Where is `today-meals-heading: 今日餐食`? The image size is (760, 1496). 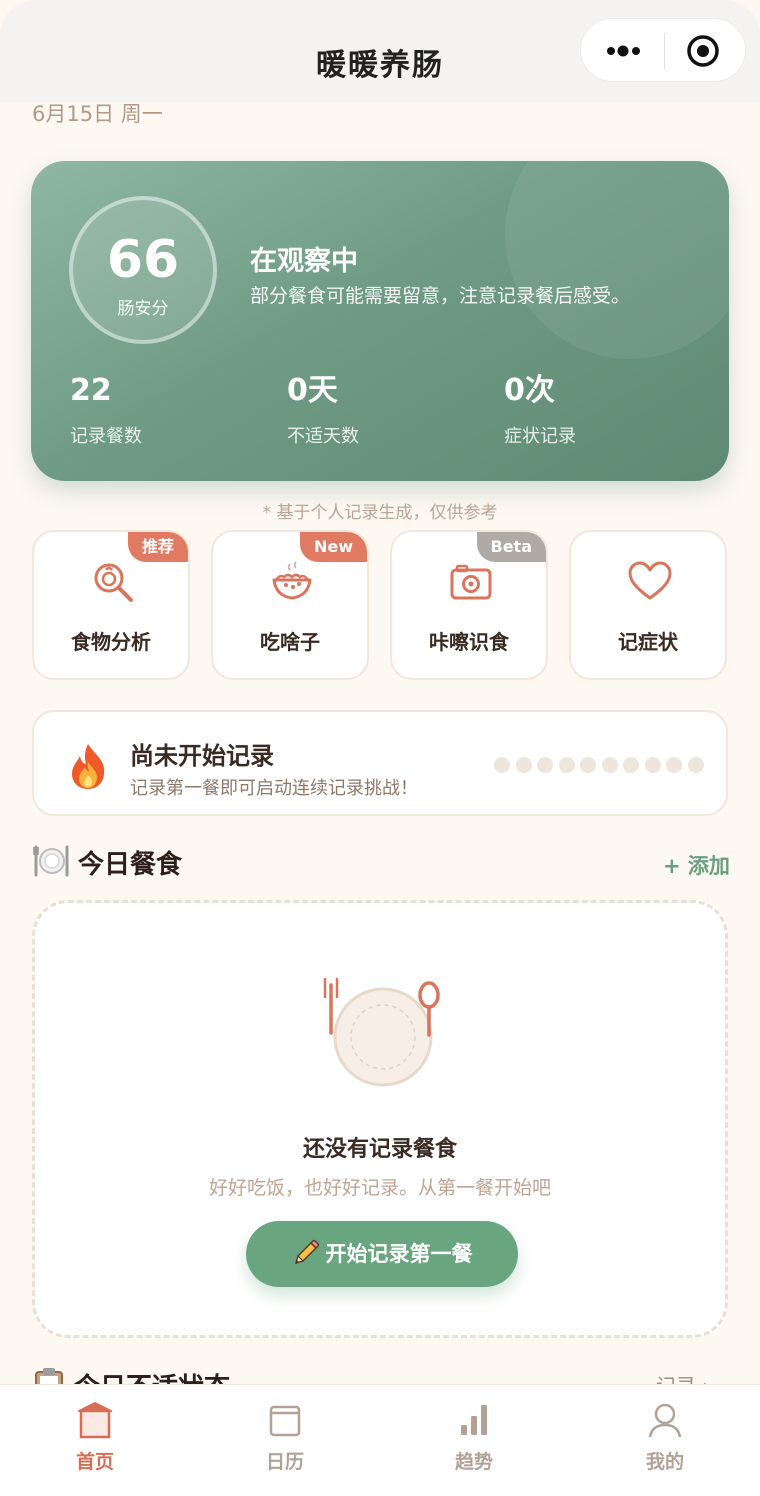
today-meals-heading: 今日餐食 is located at coordinates (107, 862).